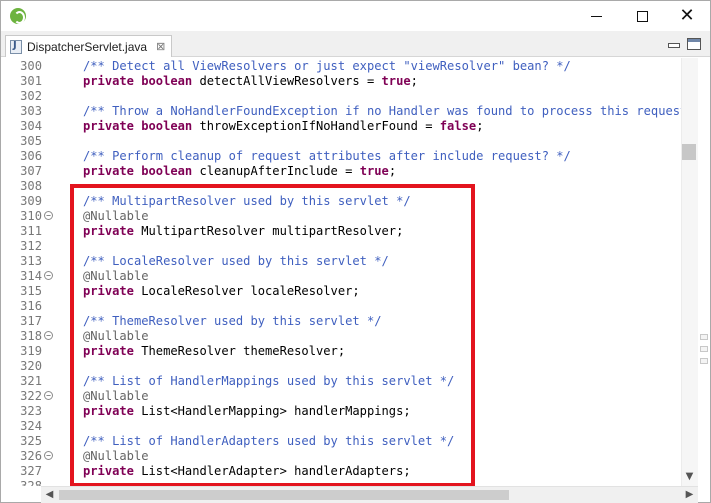  What do you see at coordinates (108, 411) in the screenshot?
I see `code-token-kw: private` at bounding box center [108, 411].